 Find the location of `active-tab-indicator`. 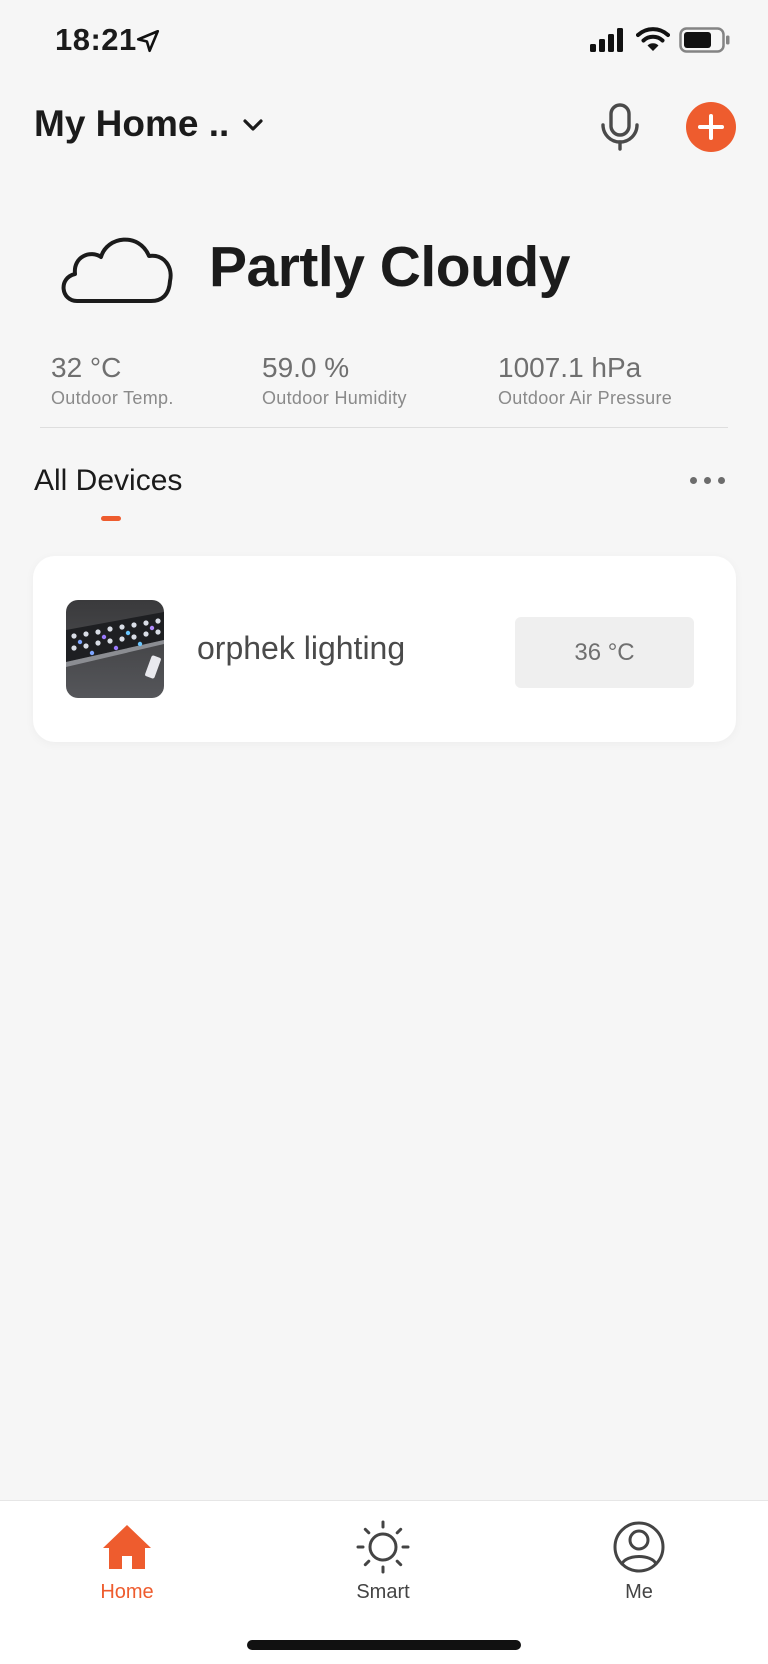

active-tab-indicator is located at coordinates (111, 518).